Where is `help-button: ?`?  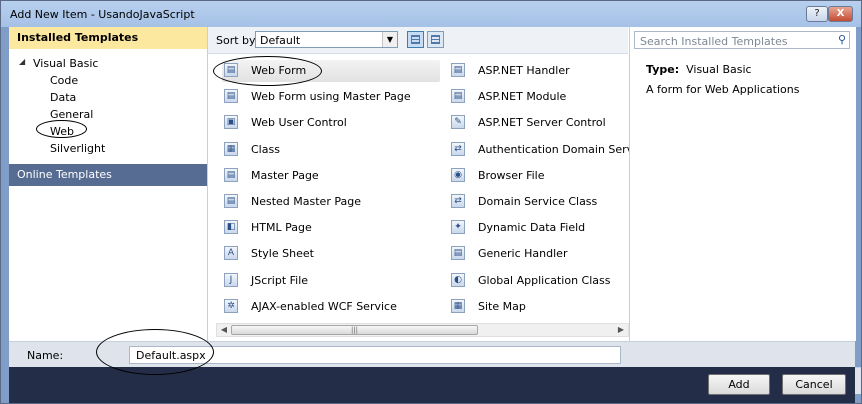
help-button: ? is located at coordinates (817, 14).